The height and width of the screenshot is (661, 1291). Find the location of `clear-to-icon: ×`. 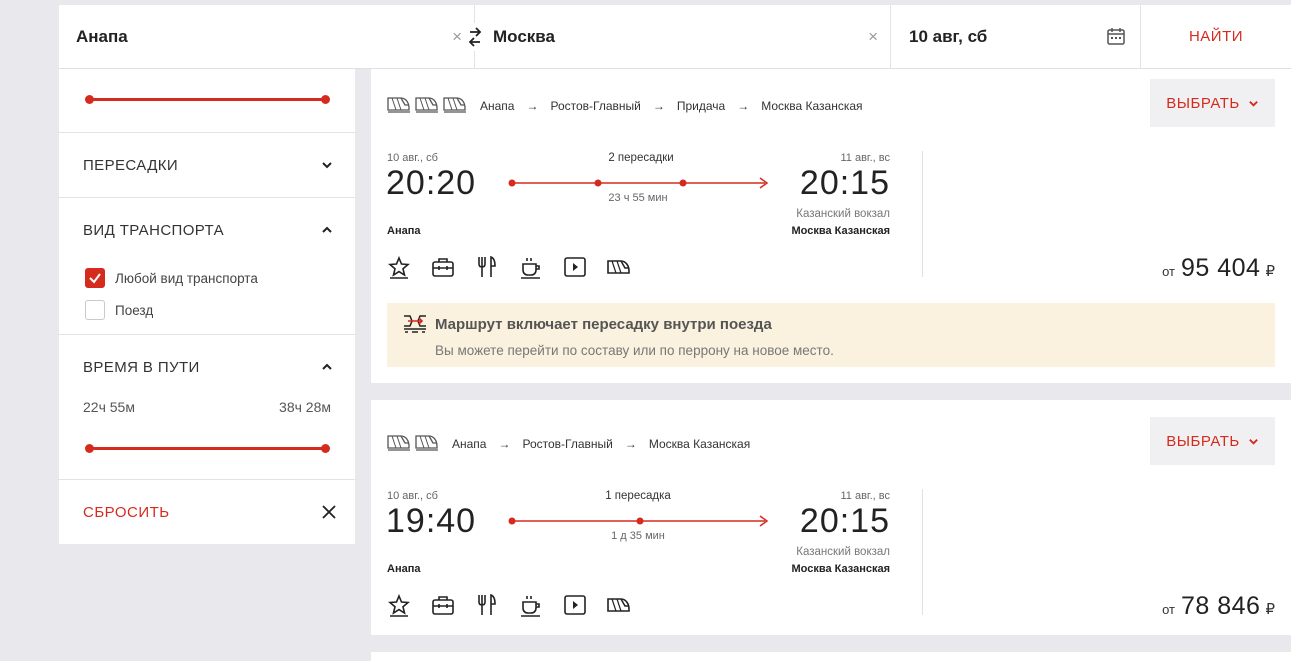

clear-to-icon: × is located at coordinates (873, 37).